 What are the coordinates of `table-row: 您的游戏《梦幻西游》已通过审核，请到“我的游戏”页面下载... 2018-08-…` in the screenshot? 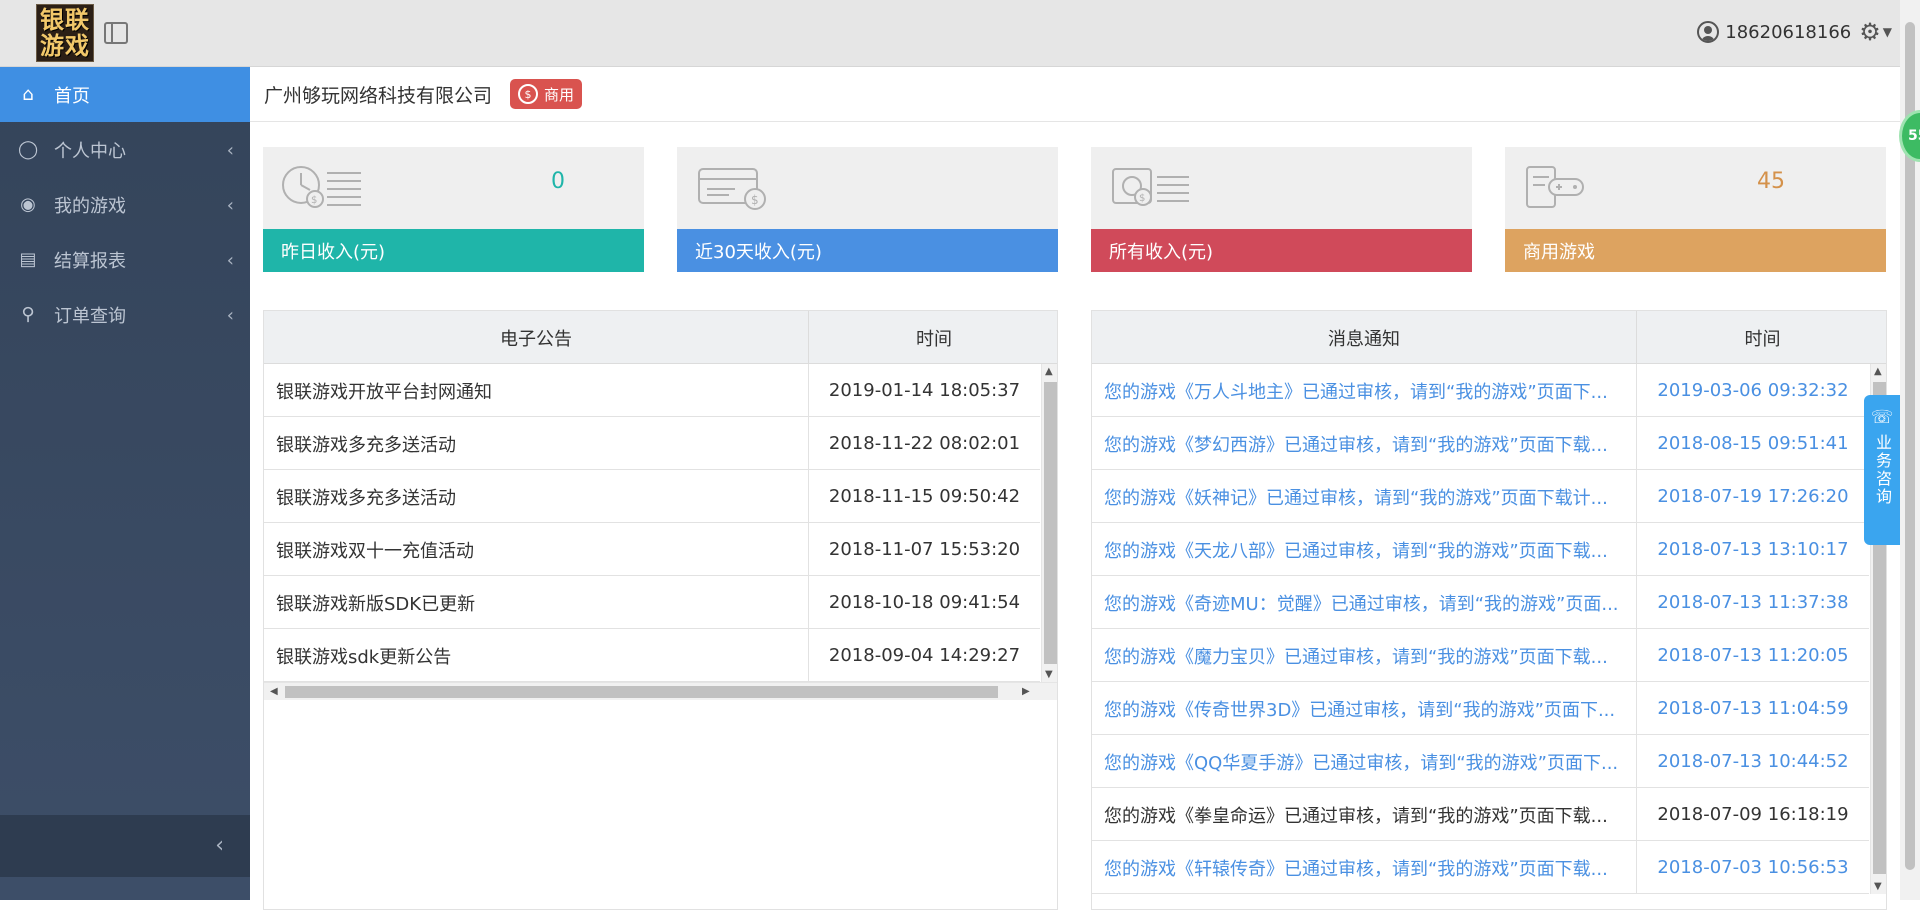 It's located at (1480, 443).